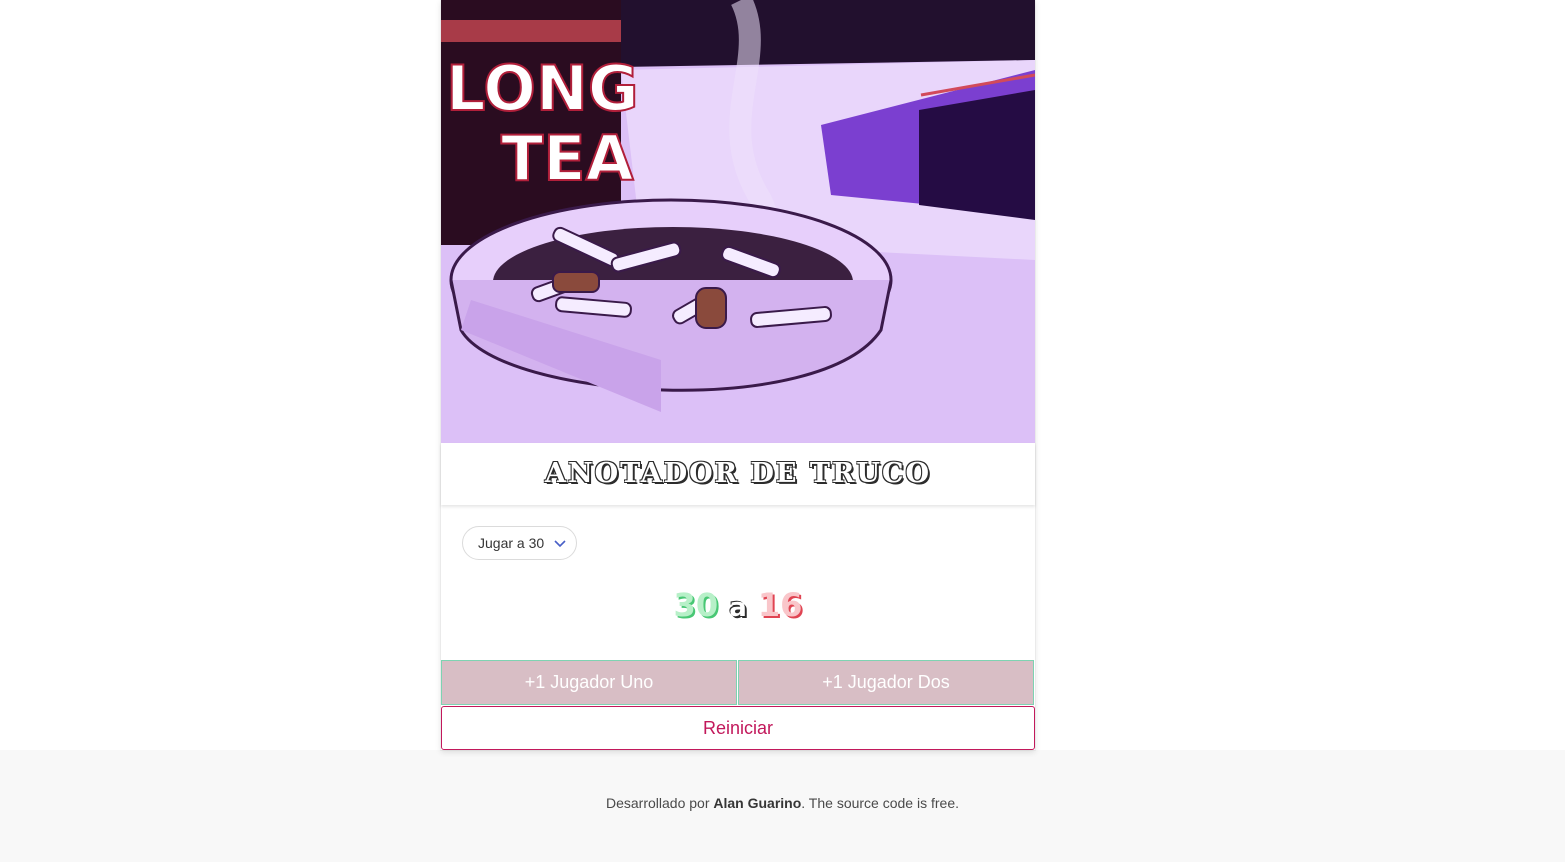 The image size is (1565, 862). I want to click on footer-prefix: Desarrollado por, so click(659, 803).